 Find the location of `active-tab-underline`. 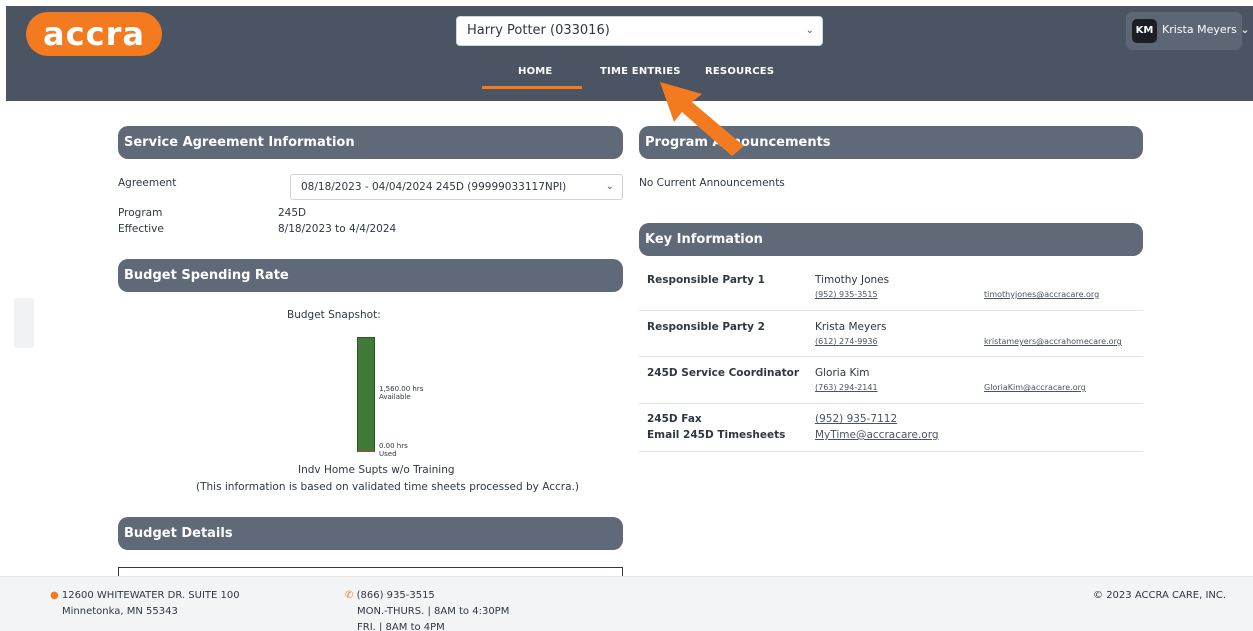

active-tab-underline is located at coordinates (532, 87).